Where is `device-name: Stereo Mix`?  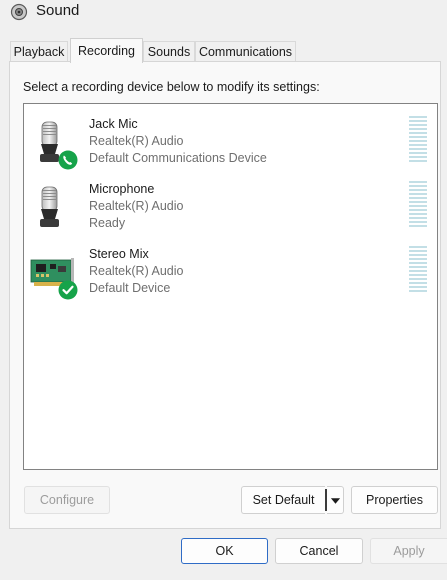 device-name: Stereo Mix is located at coordinates (119, 254).